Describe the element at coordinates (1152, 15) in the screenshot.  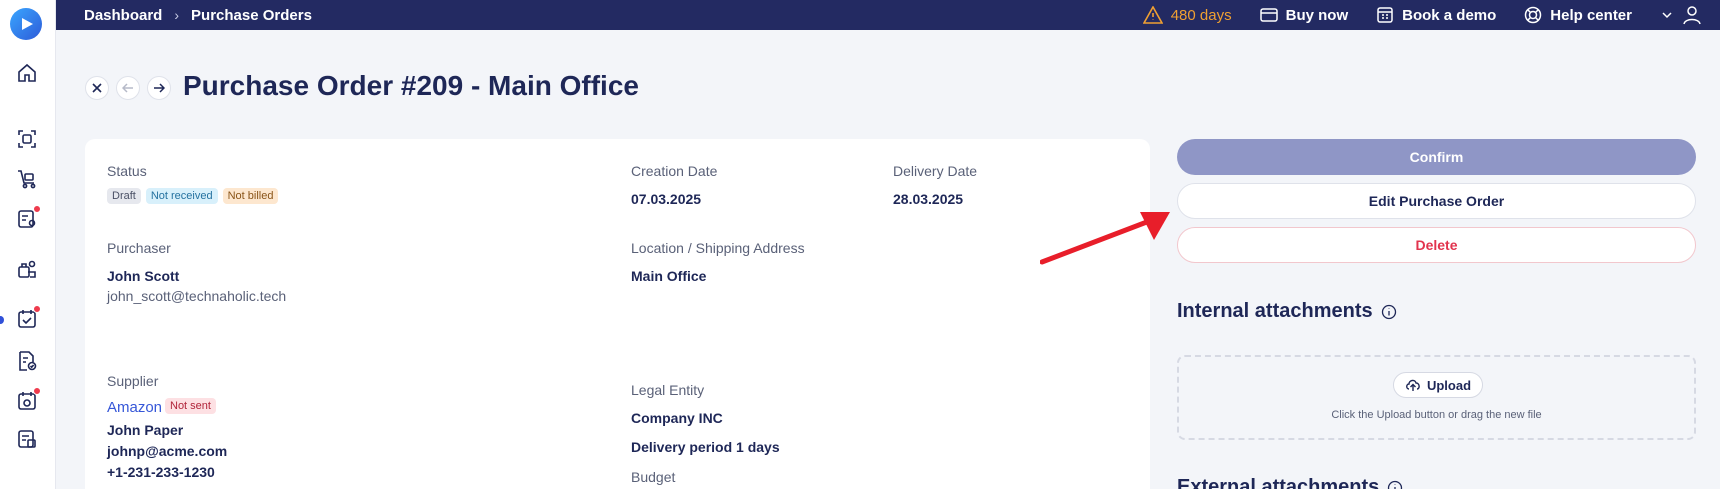
I see `warning-icon` at that location.